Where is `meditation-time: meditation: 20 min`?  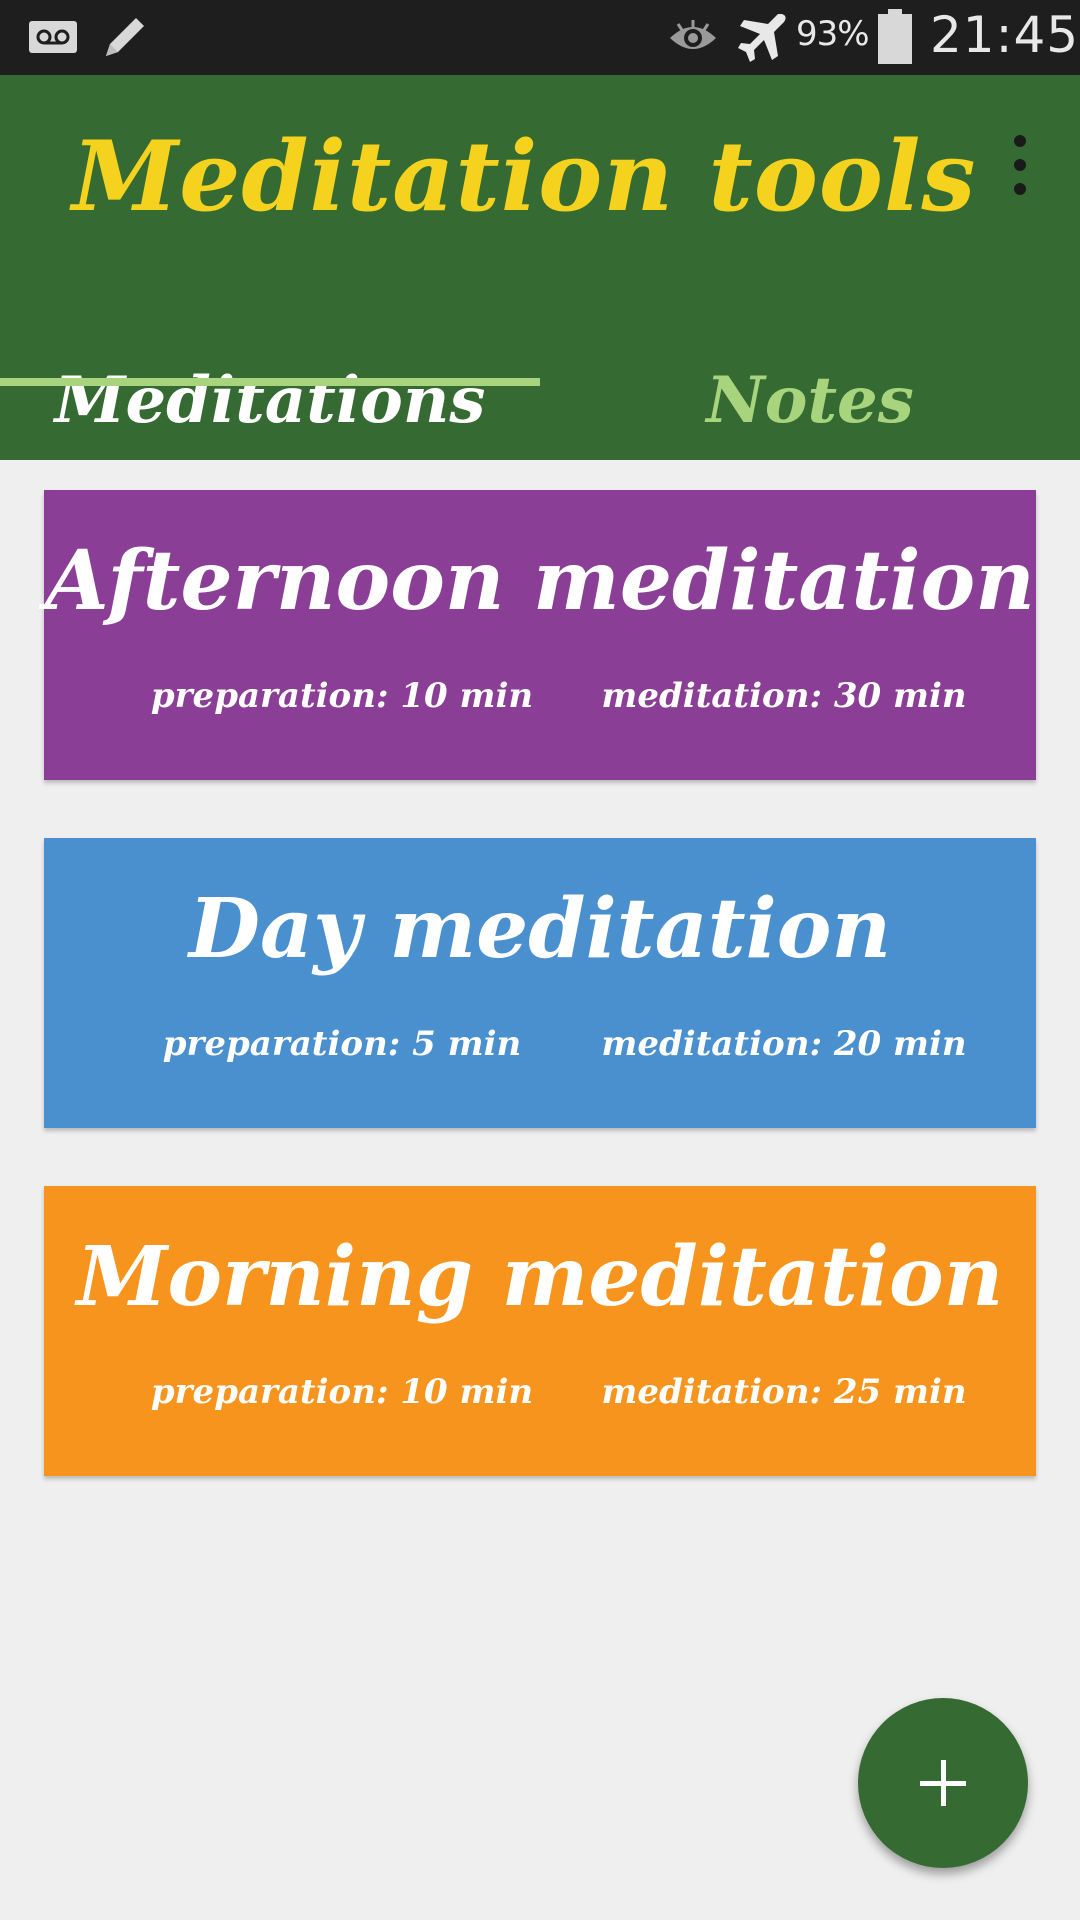
meditation-time: meditation: 20 min is located at coordinates (784, 1044).